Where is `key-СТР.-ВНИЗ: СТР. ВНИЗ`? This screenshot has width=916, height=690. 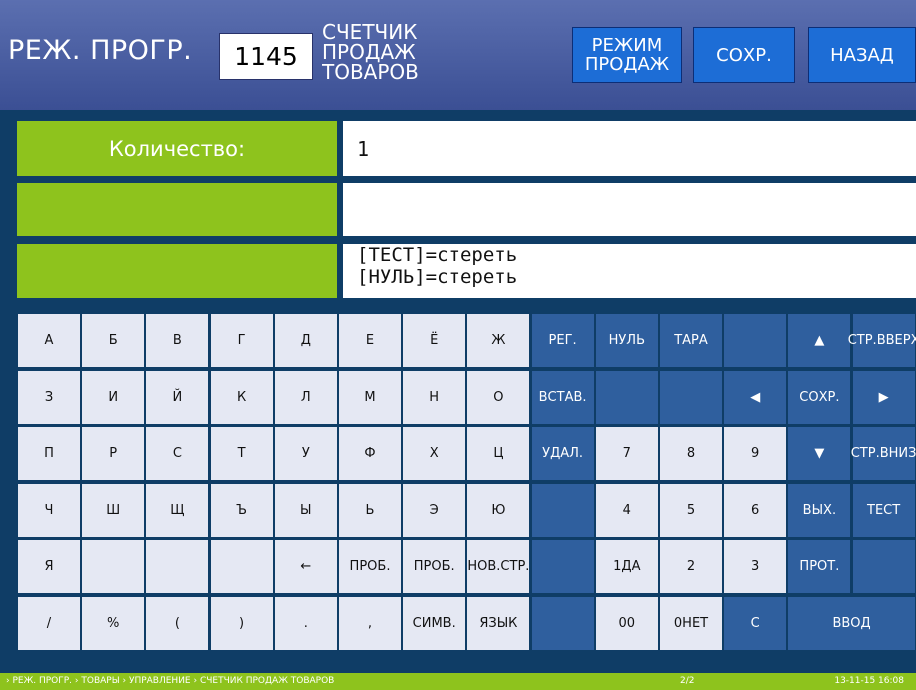
key-СТР.-ВНИЗ: СТР. ВНИЗ is located at coordinates (883, 453).